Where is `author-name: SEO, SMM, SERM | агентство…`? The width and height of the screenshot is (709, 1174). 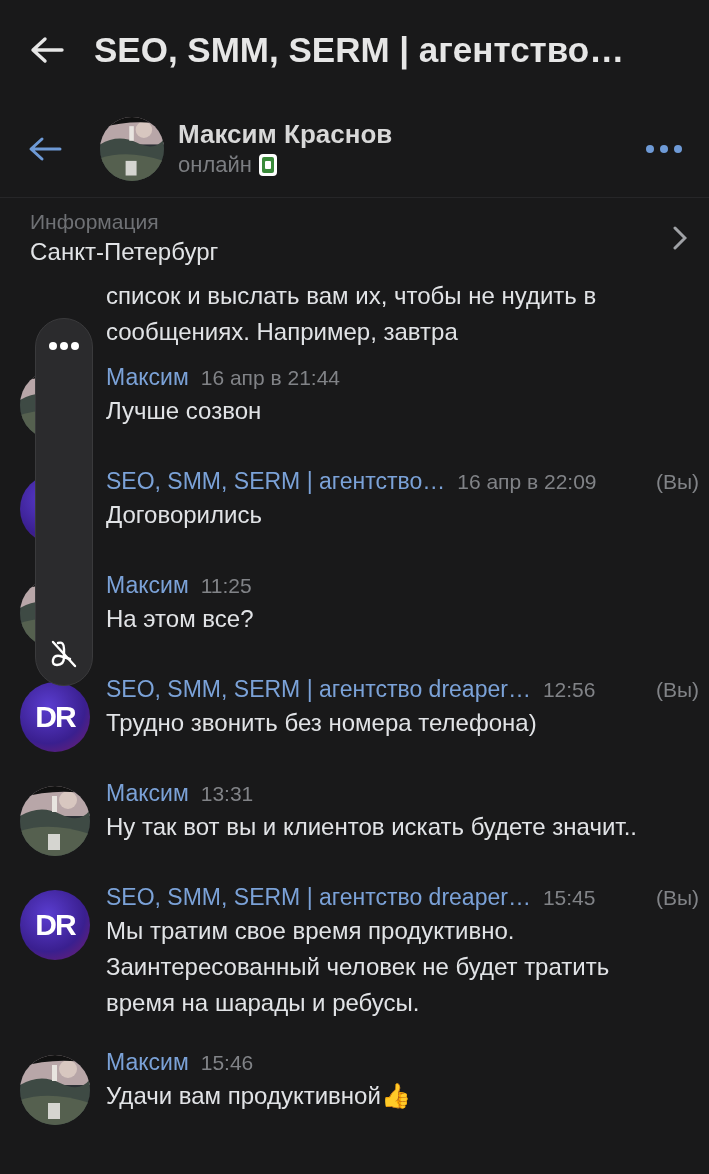 author-name: SEO, SMM, SERM | агентство… is located at coordinates (276, 481).